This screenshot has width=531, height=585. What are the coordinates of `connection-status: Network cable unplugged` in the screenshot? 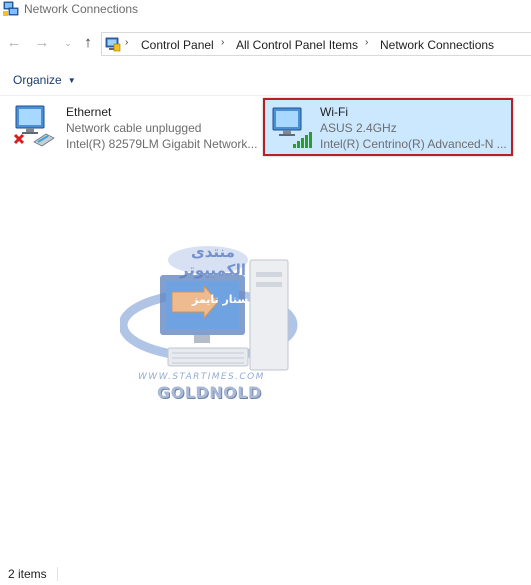 It's located at (134, 128).